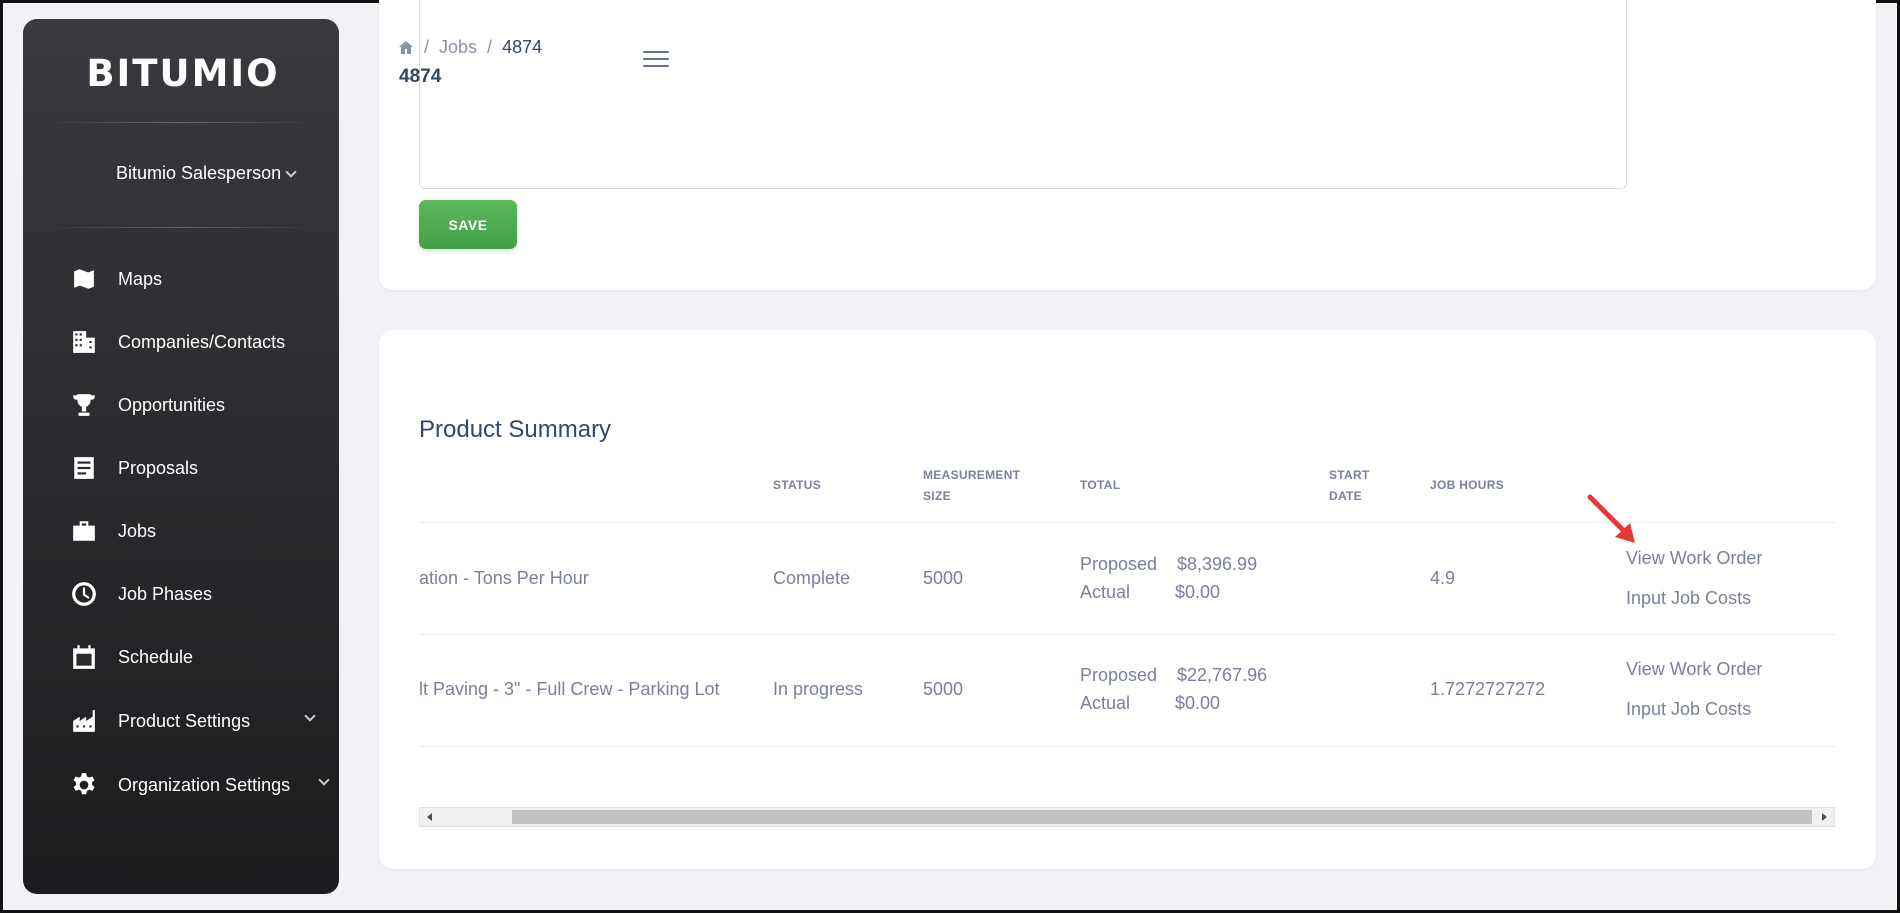  Describe the element at coordinates (84, 468) in the screenshot. I see `document-icon` at that location.